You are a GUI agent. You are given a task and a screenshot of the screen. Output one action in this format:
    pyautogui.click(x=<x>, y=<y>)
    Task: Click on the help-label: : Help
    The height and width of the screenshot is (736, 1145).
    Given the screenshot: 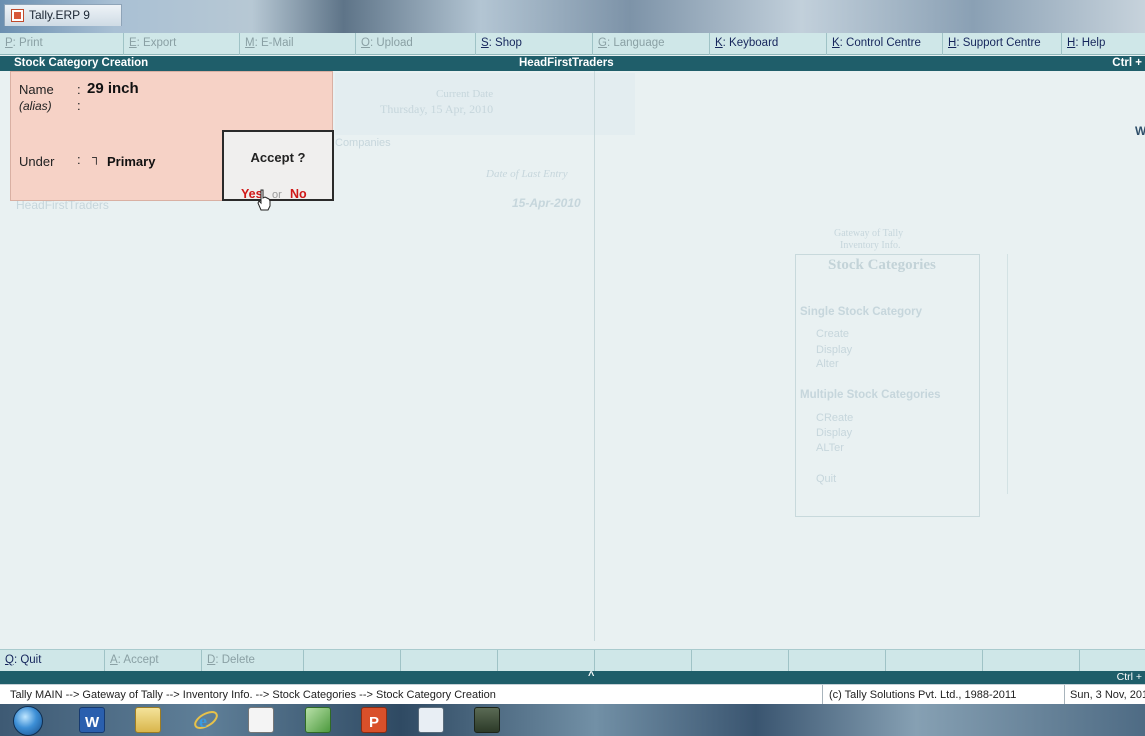 What is the action you would take?
    pyautogui.click(x=1090, y=43)
    